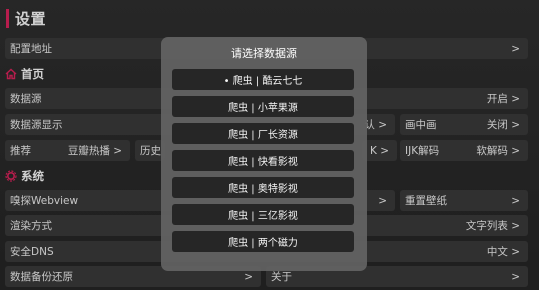  I want to click on dialog-option: 爬虫 | 奥特影视, so click(263, 187).